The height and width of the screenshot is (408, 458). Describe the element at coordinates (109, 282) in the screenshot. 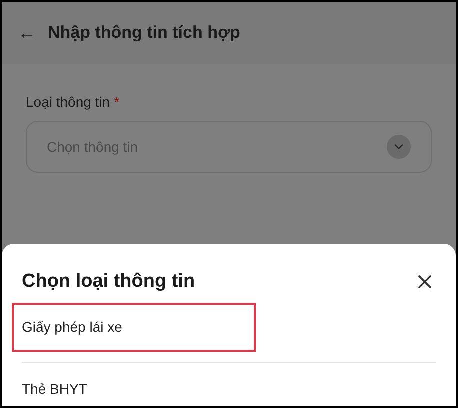

I see `sheet-title: Chọn loại thông tin` at that location.